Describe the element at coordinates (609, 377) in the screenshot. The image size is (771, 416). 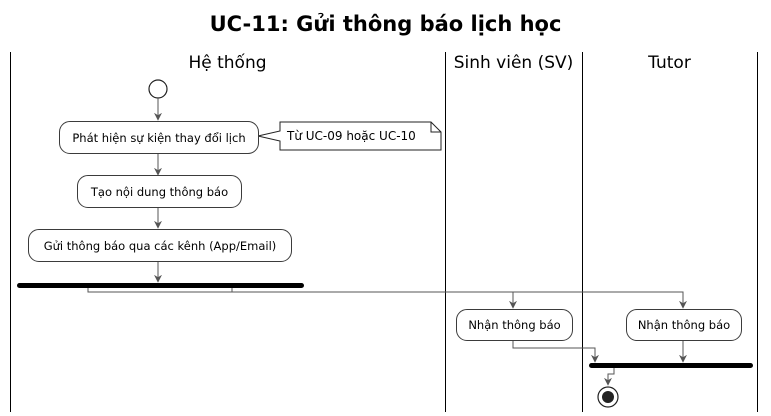
I see `edge-join-end` at that location.